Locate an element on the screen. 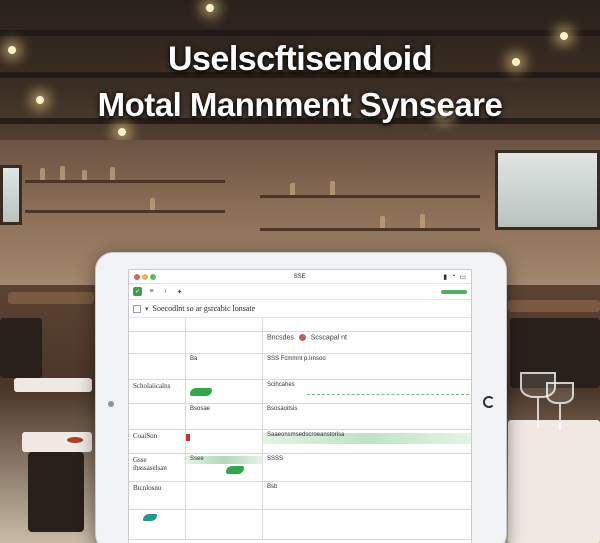 This screenshot has width=600, height=543. back-icon: ‹ is located at coordinates (165, 291).